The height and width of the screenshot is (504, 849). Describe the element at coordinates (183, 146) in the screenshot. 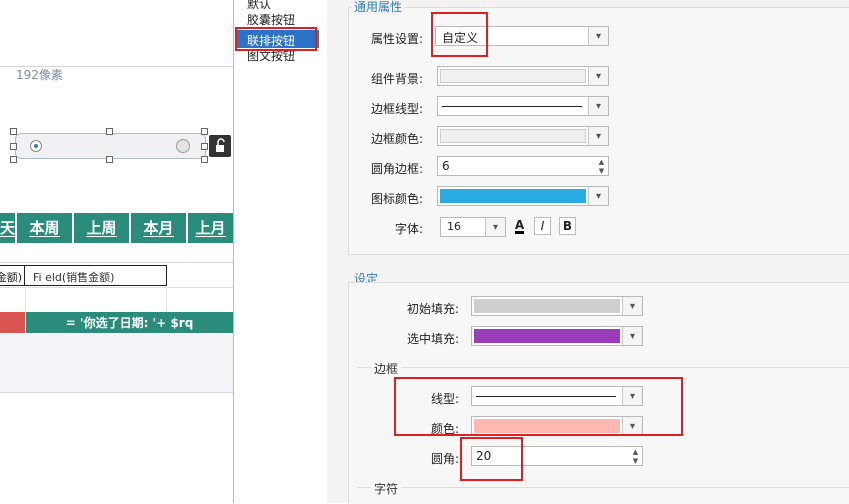

I see `circle-icon` at that location.